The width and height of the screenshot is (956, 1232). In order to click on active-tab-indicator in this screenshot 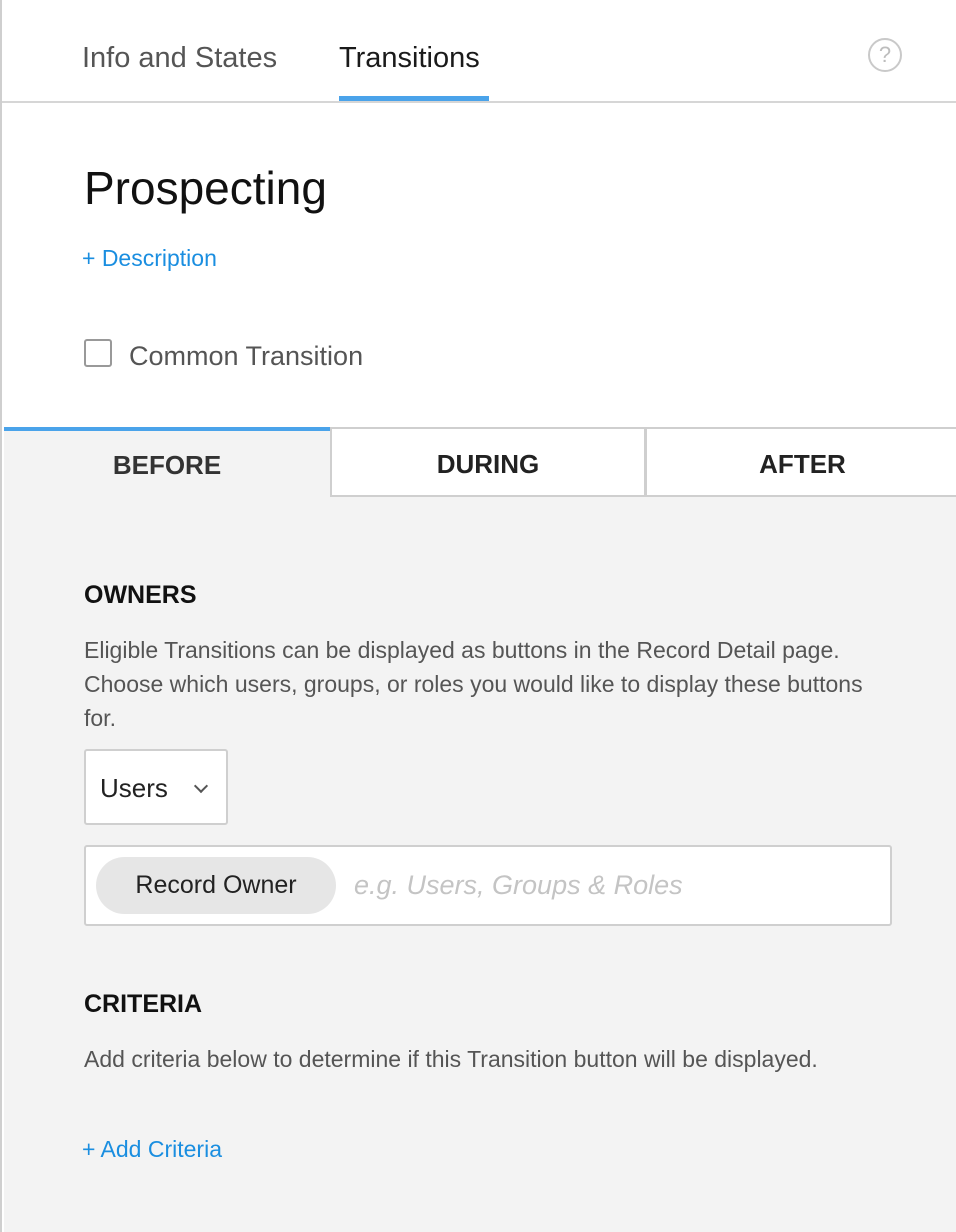, I will do `click(414, 98)`.